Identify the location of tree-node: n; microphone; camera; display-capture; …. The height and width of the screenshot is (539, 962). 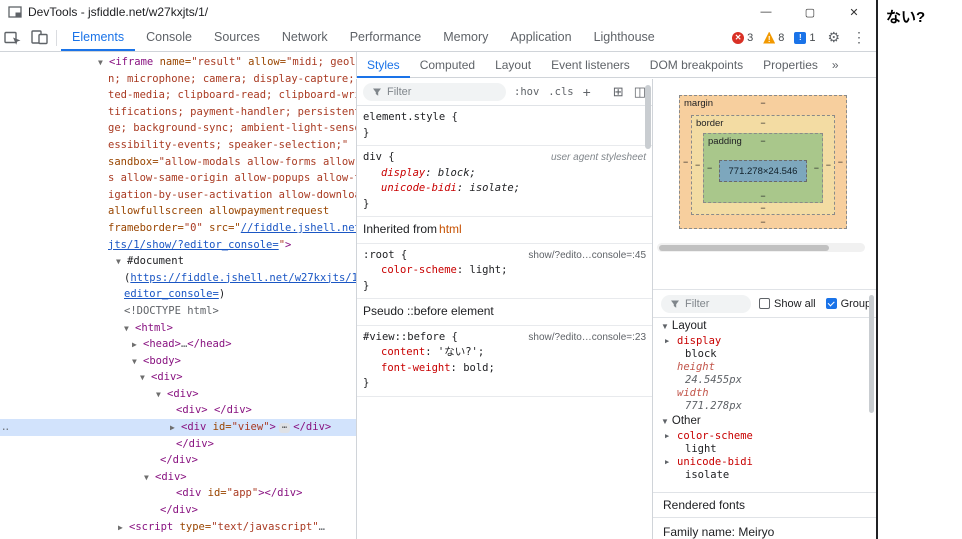
(178, 79).